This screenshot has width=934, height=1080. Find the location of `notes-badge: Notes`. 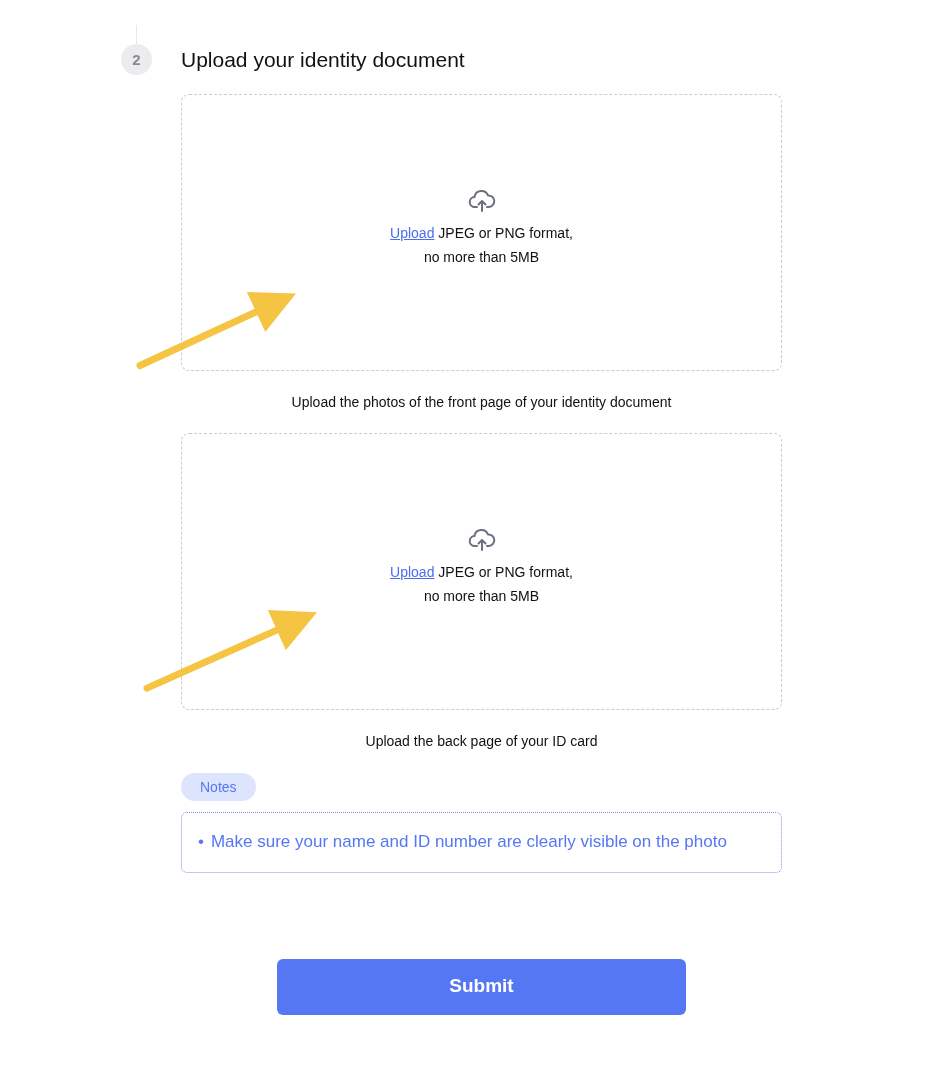

notes-badge: Notes is located at coordinates (218, 786).